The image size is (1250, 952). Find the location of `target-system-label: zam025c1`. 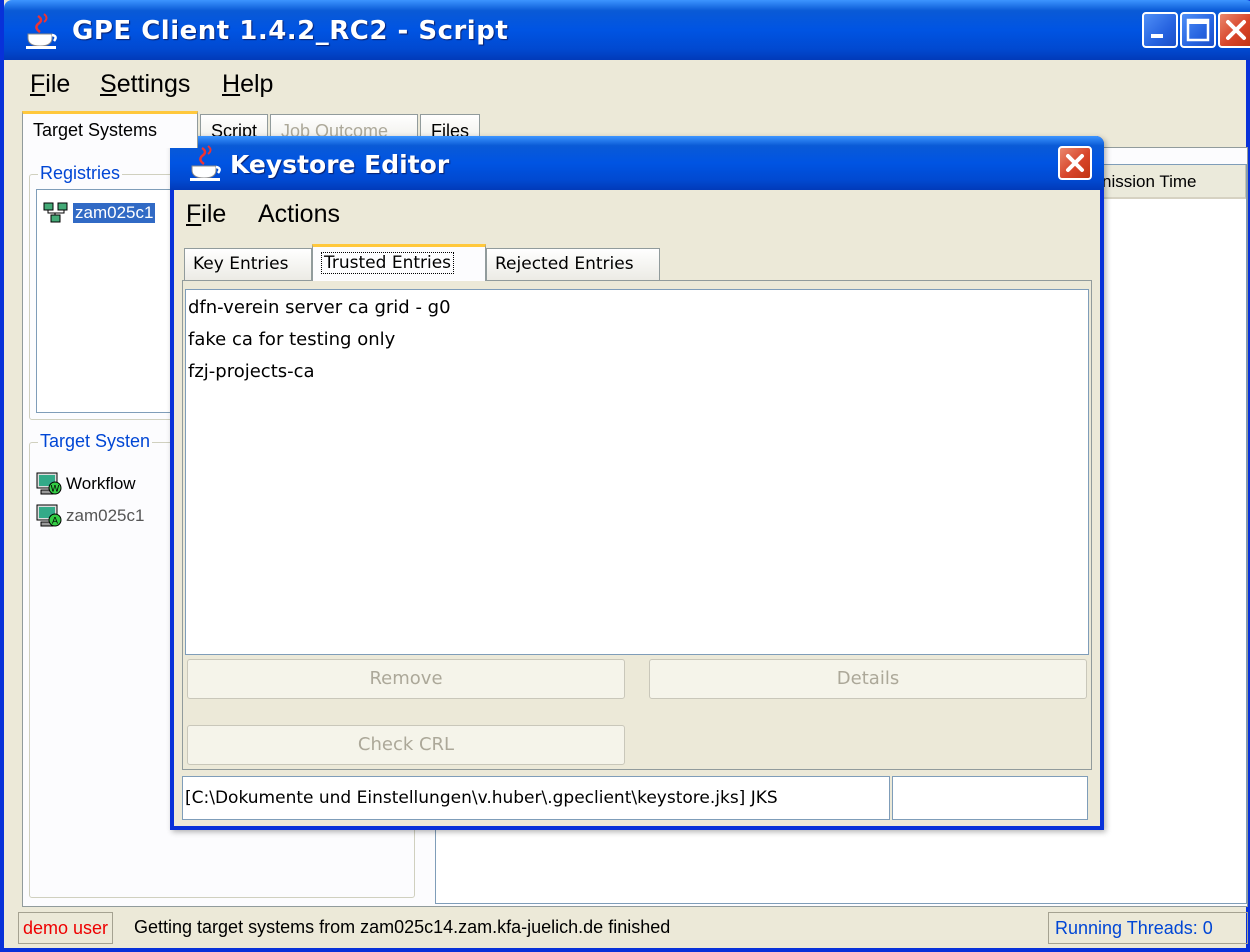

target-system-label: zam025c1 is located at coordinates (105, 515).